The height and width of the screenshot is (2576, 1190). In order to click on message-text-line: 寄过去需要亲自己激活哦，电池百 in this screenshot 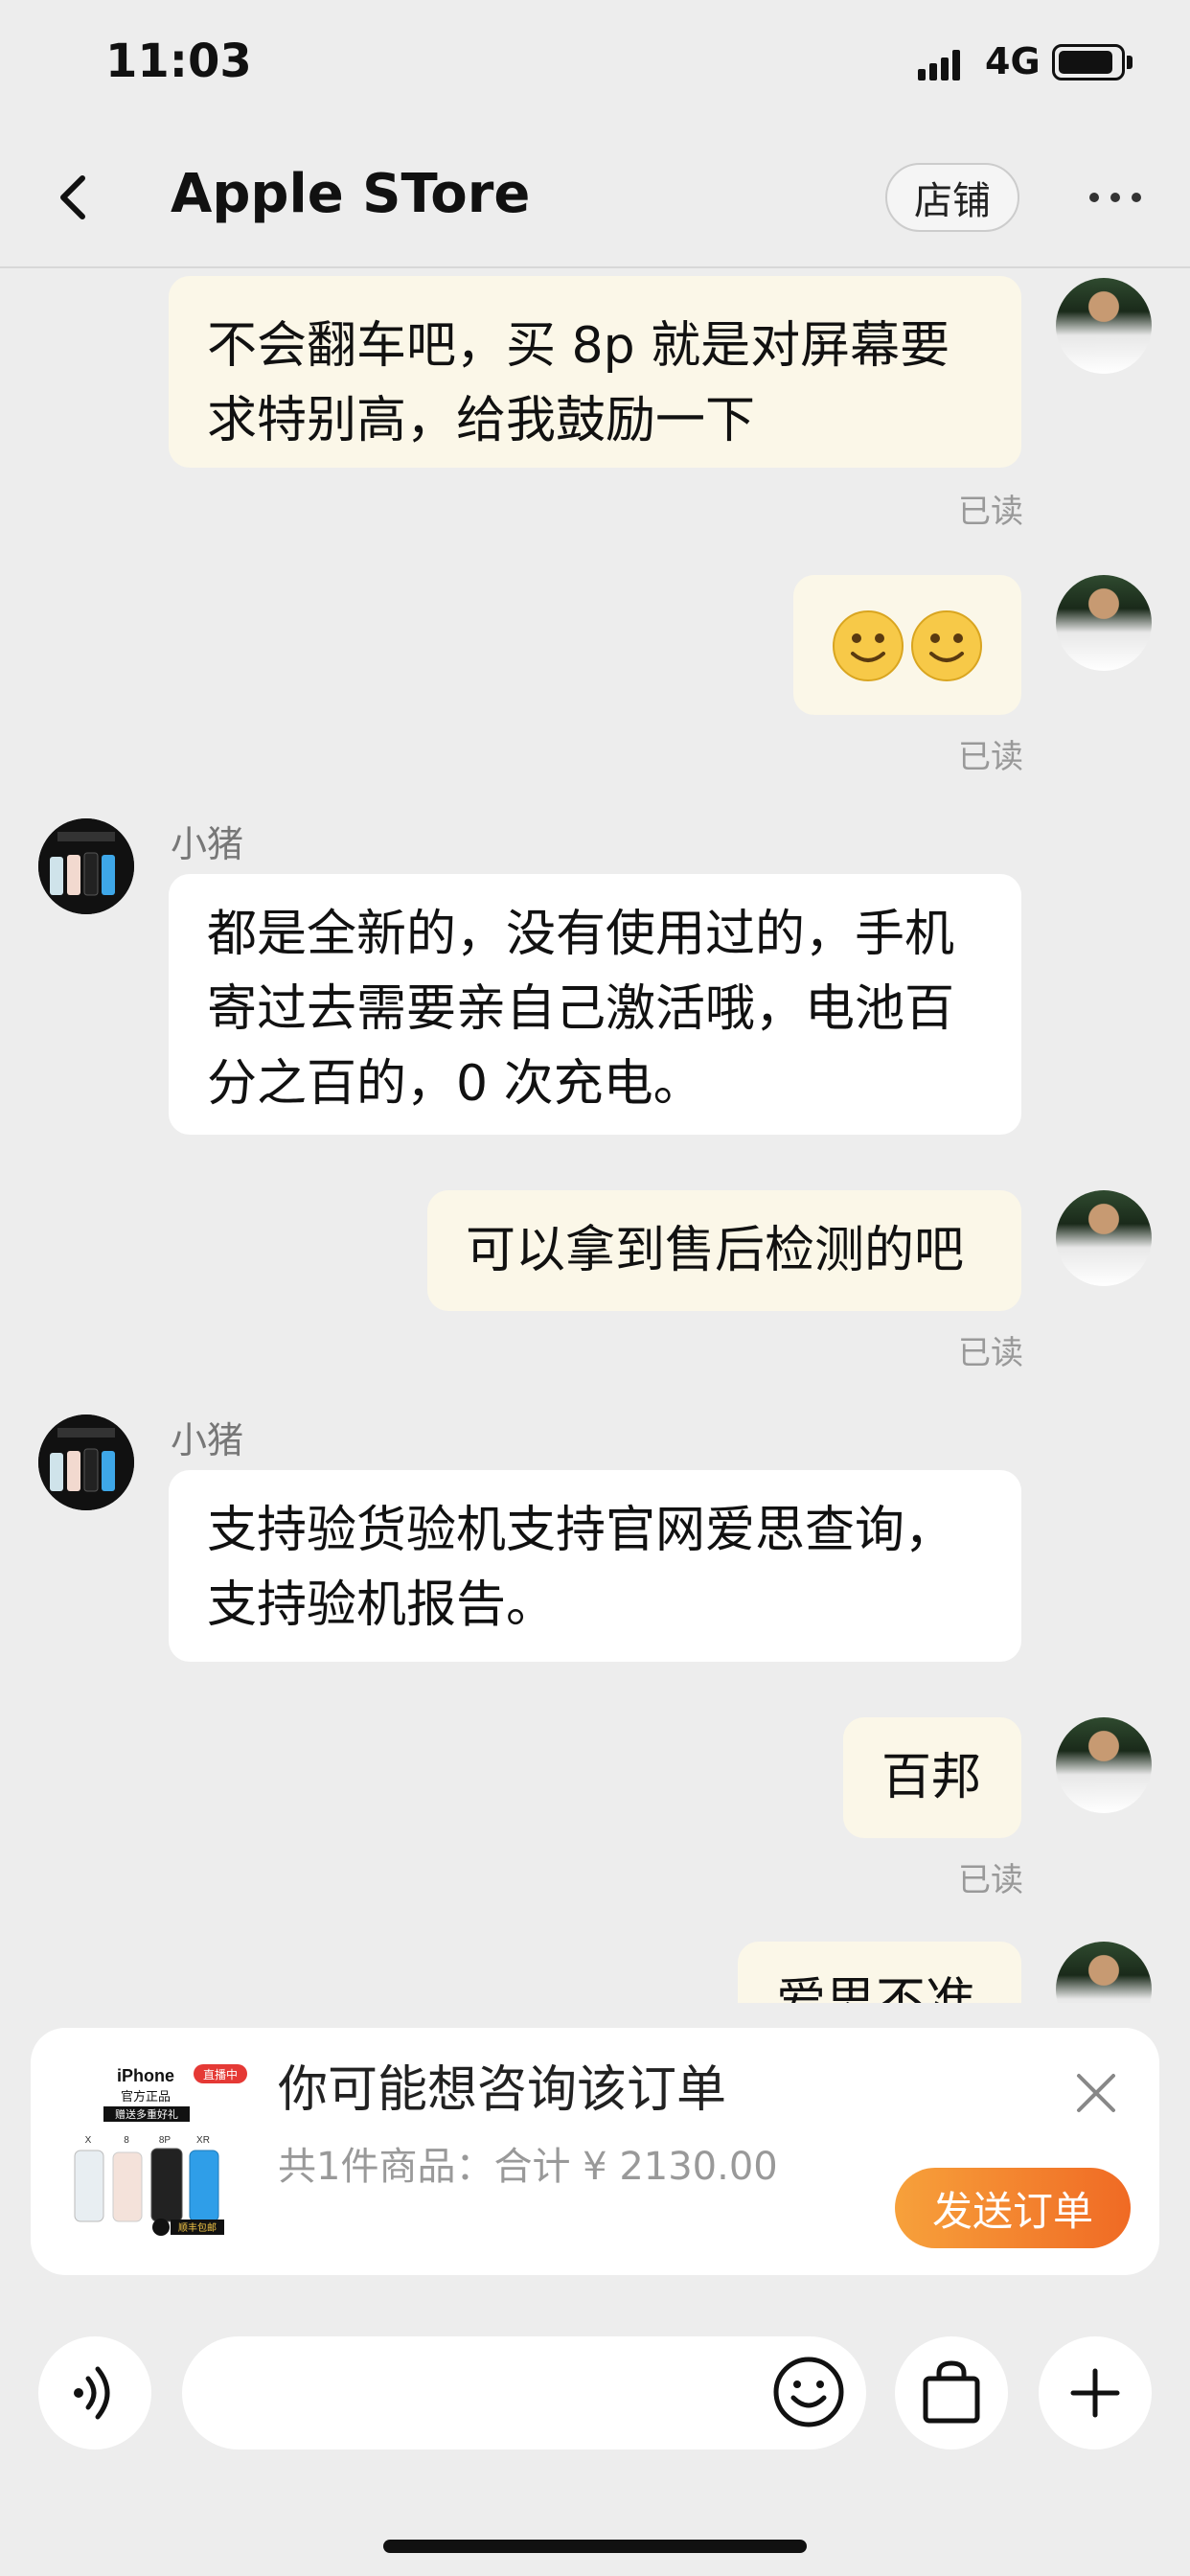, I will do `click(581, 1009)`.